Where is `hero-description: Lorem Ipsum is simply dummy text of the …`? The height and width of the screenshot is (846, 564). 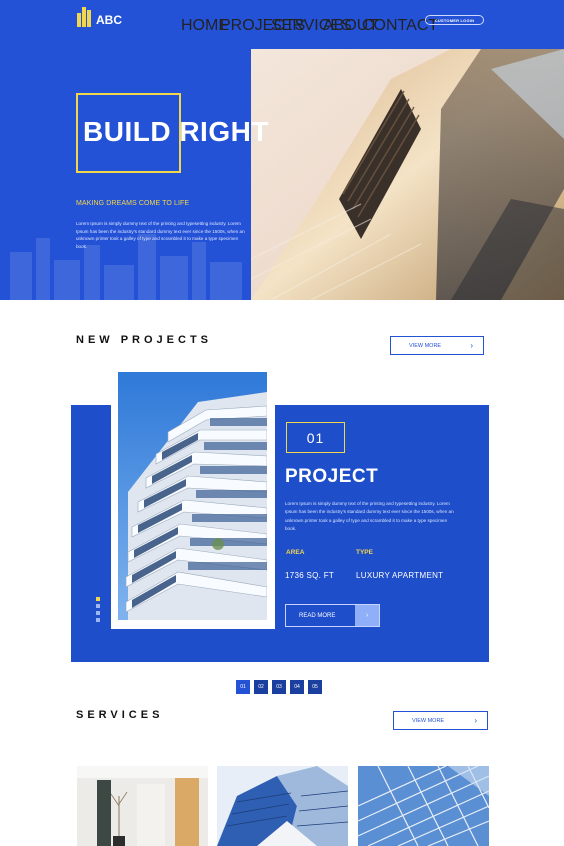
hero-description: Lorem Ipsum is simply dummy text of the … is located at coordinates (160, 235).